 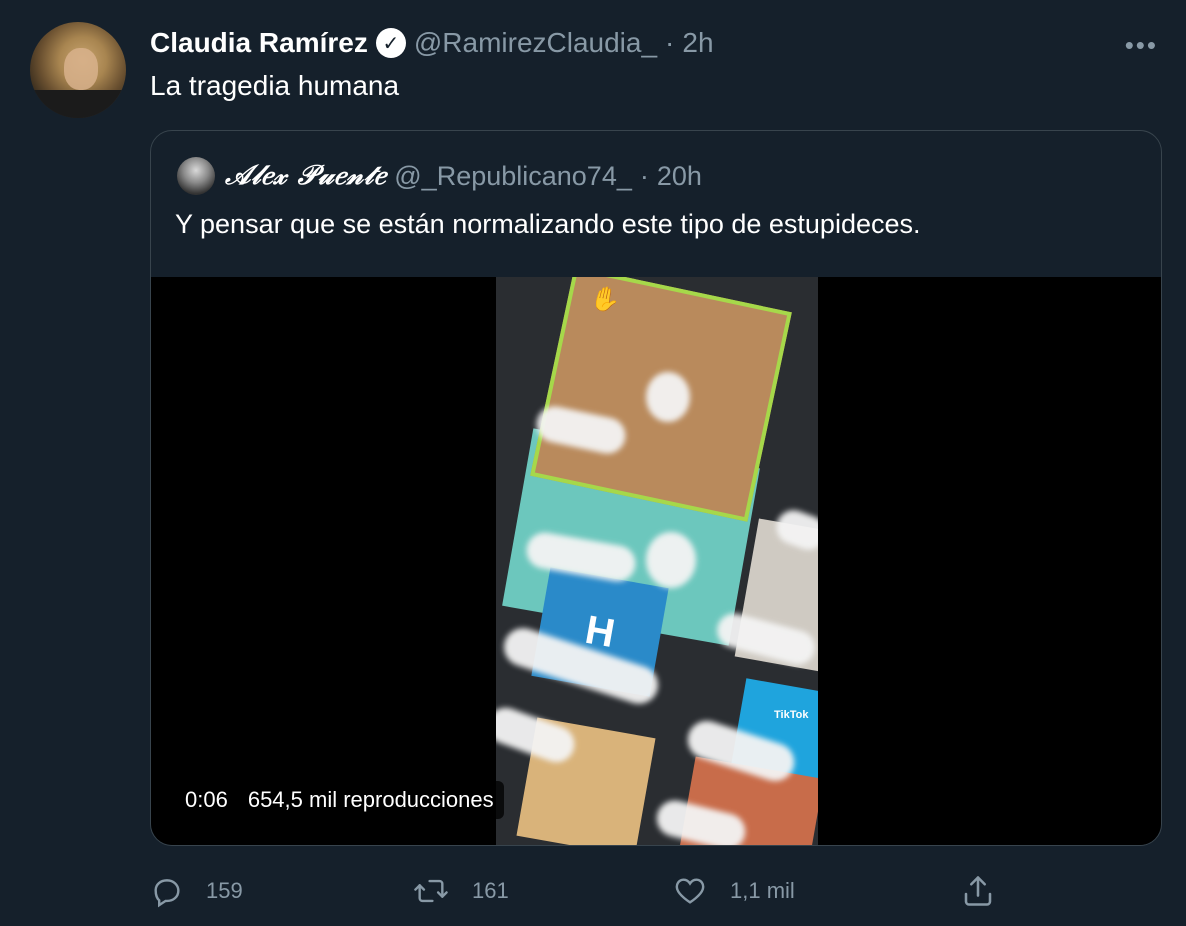 What do you see at coordinates (762, 890) in the screenshot?
I see `like-count: 1,1 mil` at bounding box center [762, 890].